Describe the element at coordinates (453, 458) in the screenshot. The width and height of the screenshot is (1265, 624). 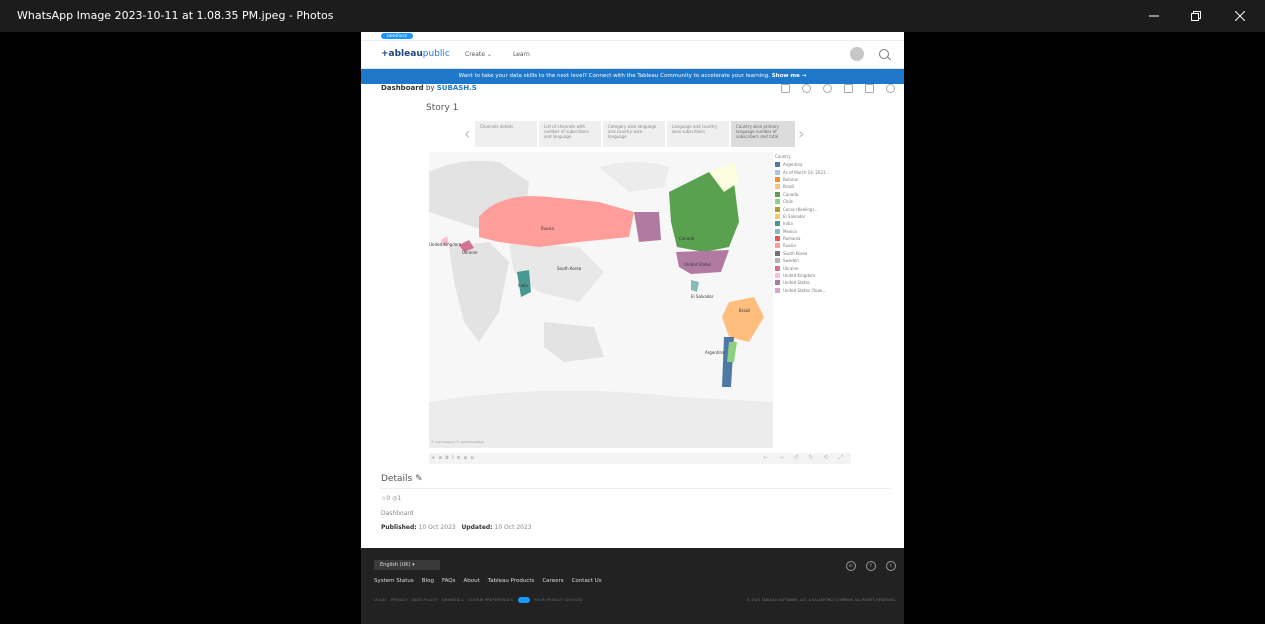
I see `tableau-footer-logo: + a b l e a u` at that location.